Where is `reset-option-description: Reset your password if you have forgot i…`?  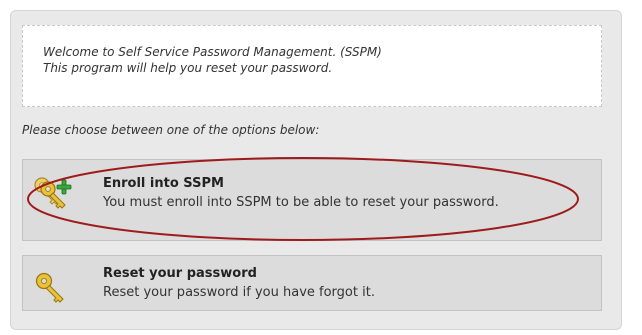
reset-option-description: Reset your password if you have forgot i… is located at coordinates (239, 292).